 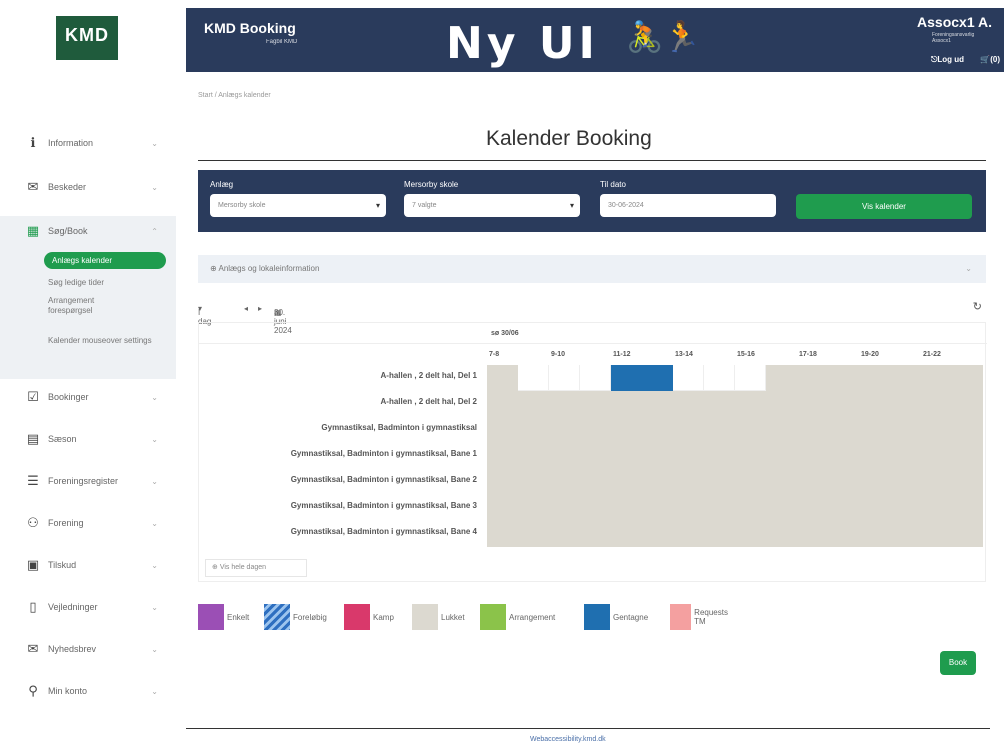 I want to click on sidebar-item-nyhedsbrev: ✉ Nyhedsbrev ⌄, so click(x=88, y=649).